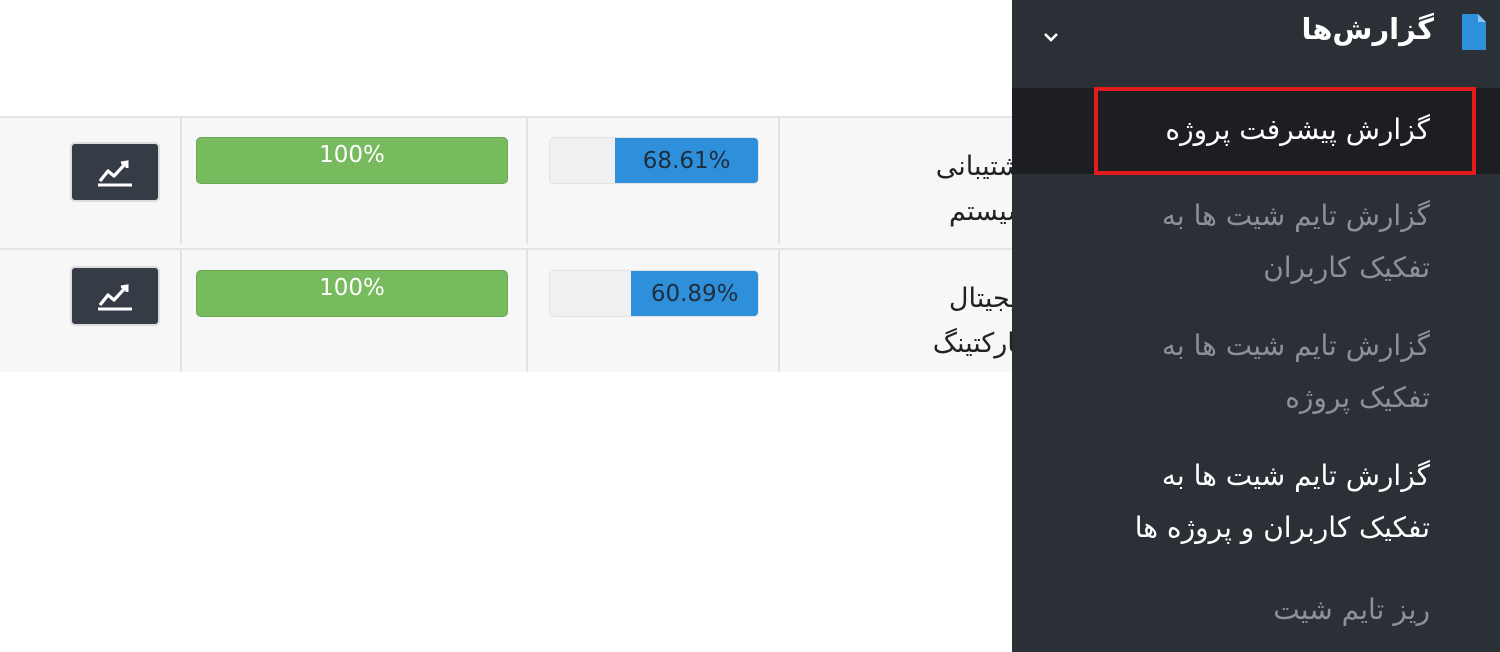 This screenshot has width=1500, height=652. What do you see at coordinates (1256, 242) in the screenshot?
I see `menu-item-timesheet-by-users: گزارش تایم شیت ها به تفکیک کاربران` at bounding box center [1256, 242].